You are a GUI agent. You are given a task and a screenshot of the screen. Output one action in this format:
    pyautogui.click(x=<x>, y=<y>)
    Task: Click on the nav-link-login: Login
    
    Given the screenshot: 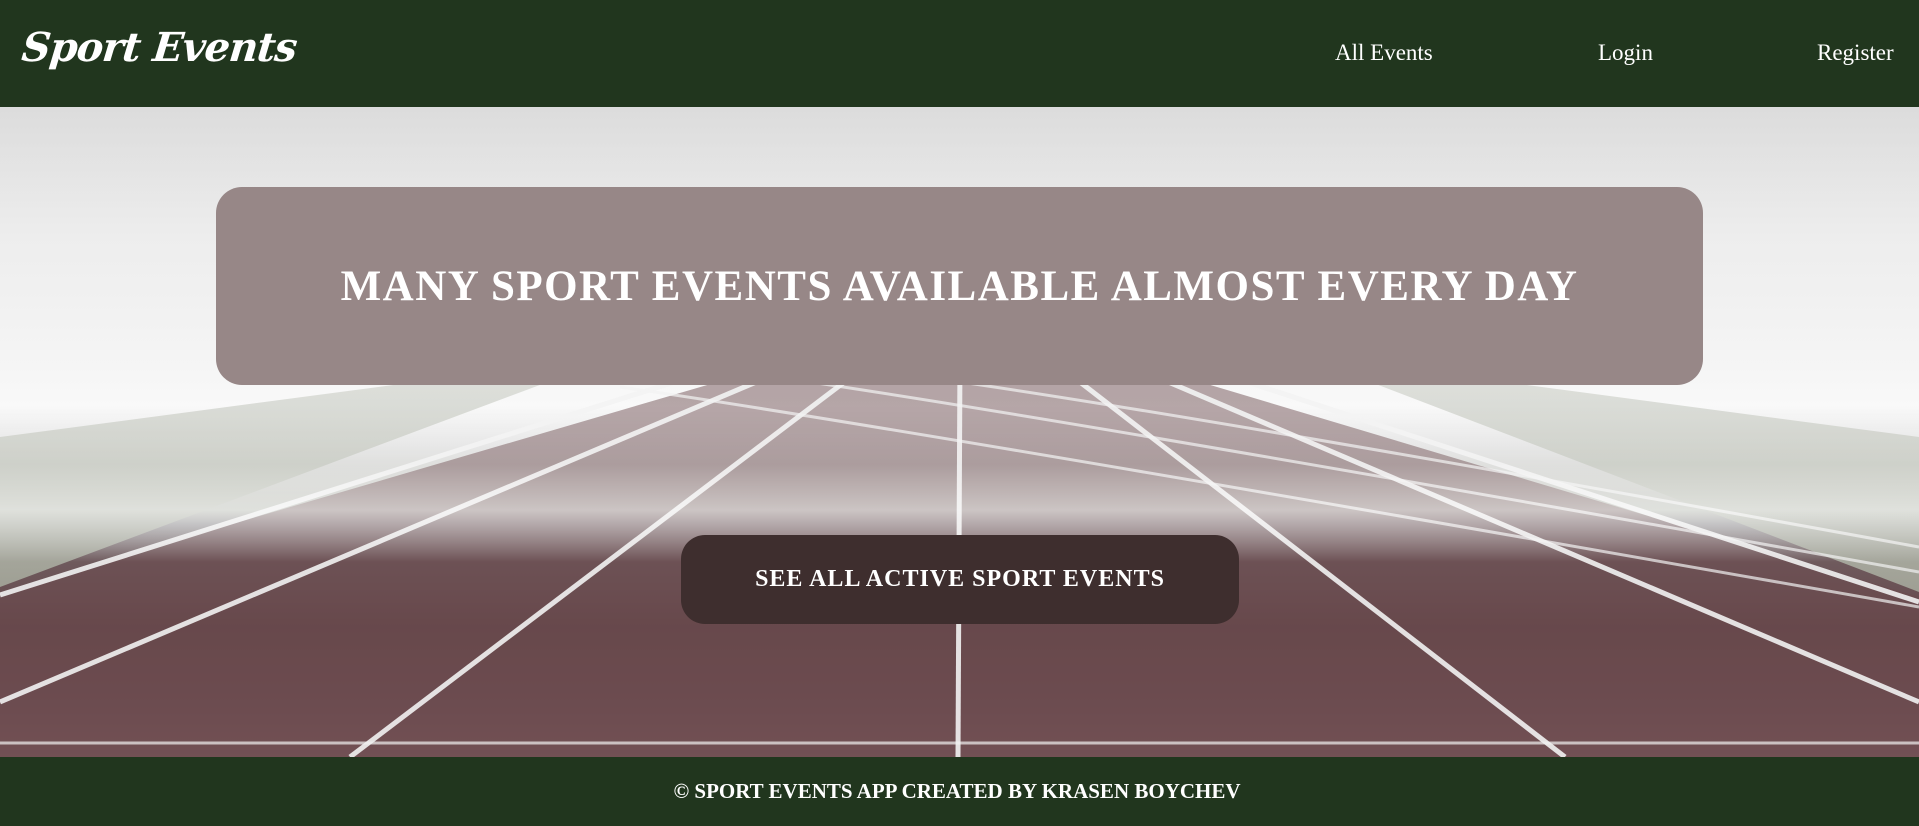 What is the action you would take?
    pyautogui.click(x=1625, y=52)
    